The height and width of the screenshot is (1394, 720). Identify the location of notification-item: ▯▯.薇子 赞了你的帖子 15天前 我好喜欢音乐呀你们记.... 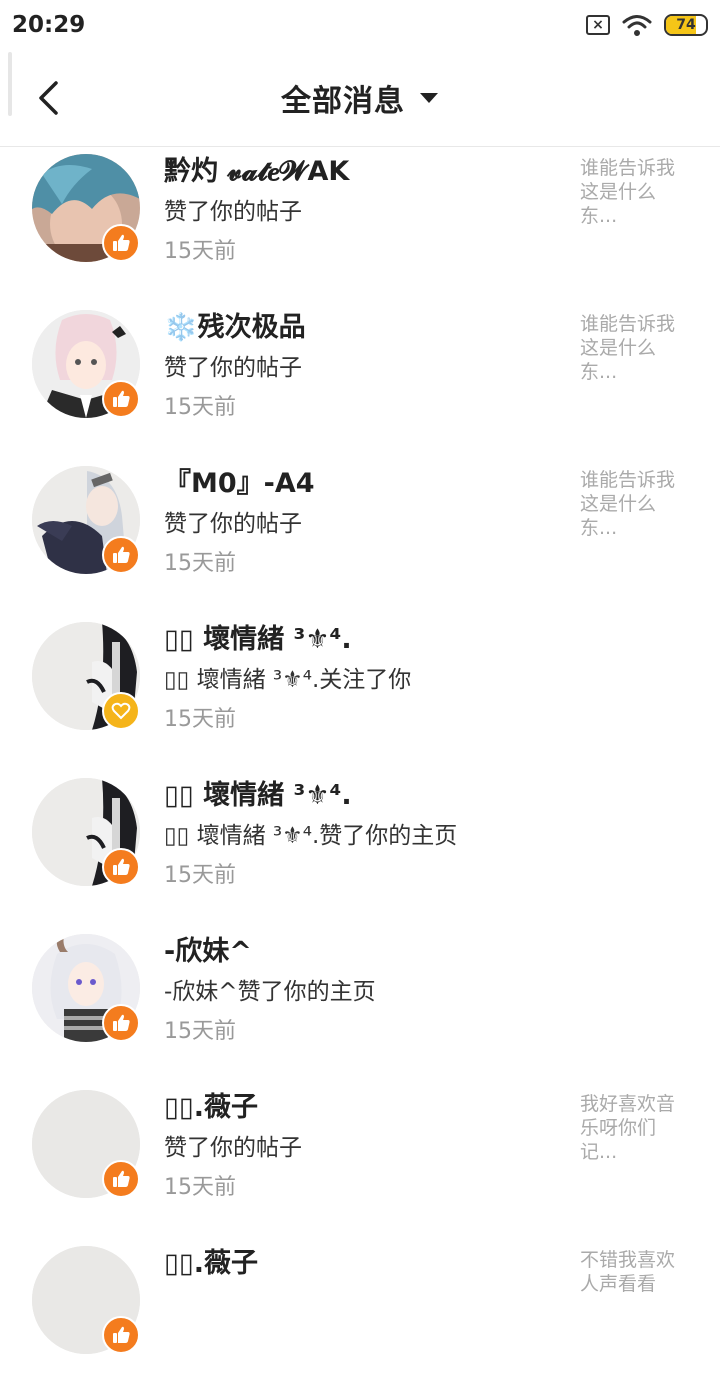
(360, 1160).